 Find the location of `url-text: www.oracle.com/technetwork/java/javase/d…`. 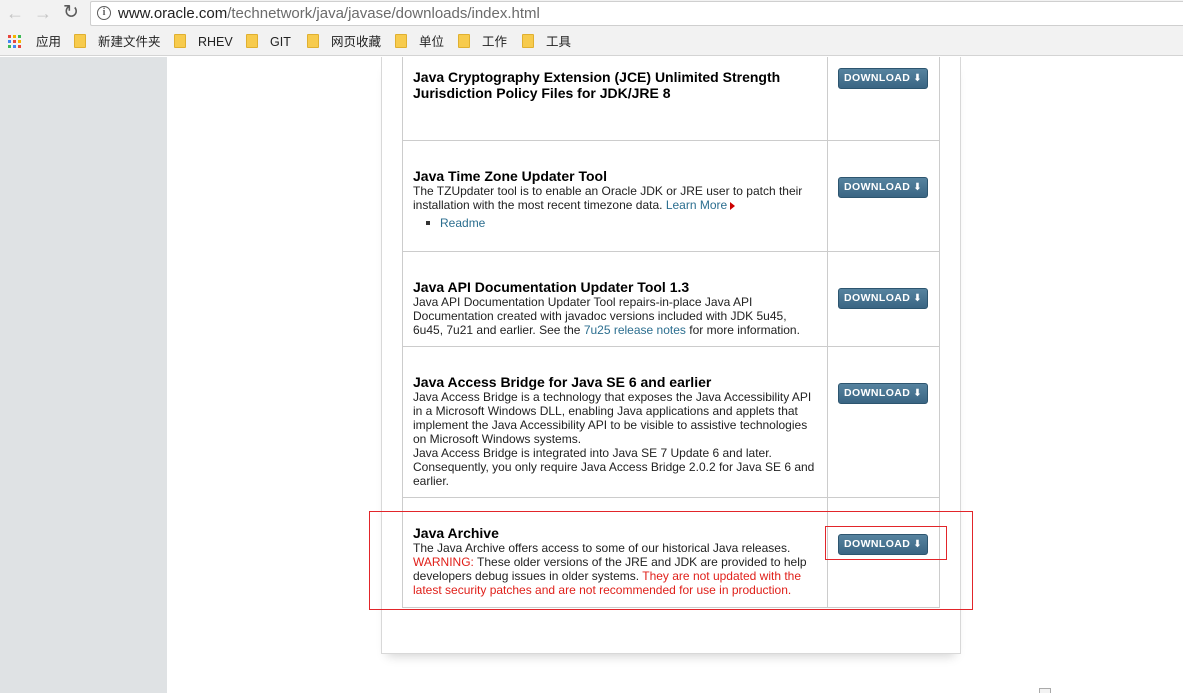

url-text: www.oracle.com/technetwork/java/javase/d… is located at coordinates (329, 13).